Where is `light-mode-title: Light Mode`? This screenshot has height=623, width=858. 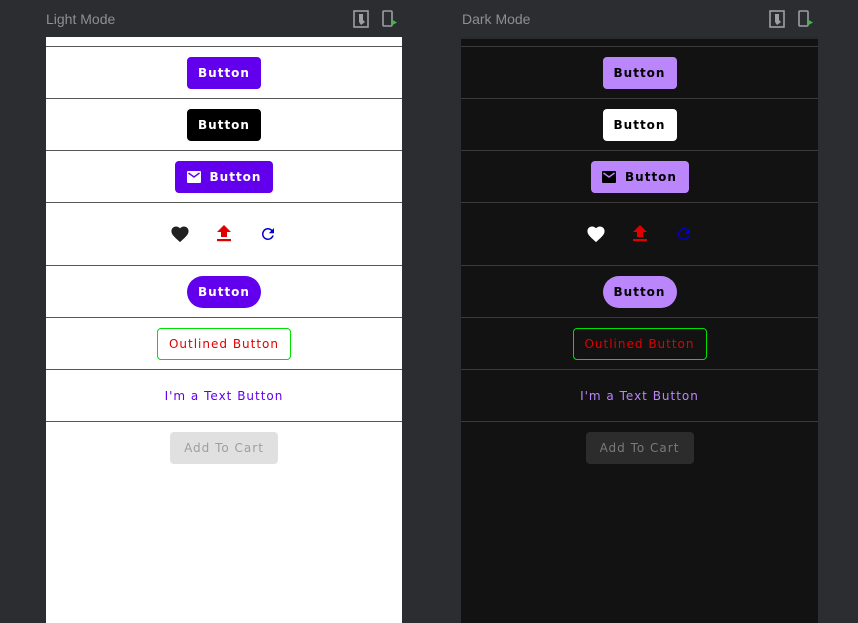 light-mode-title: Light Mode is located at coordinates (81, 19).